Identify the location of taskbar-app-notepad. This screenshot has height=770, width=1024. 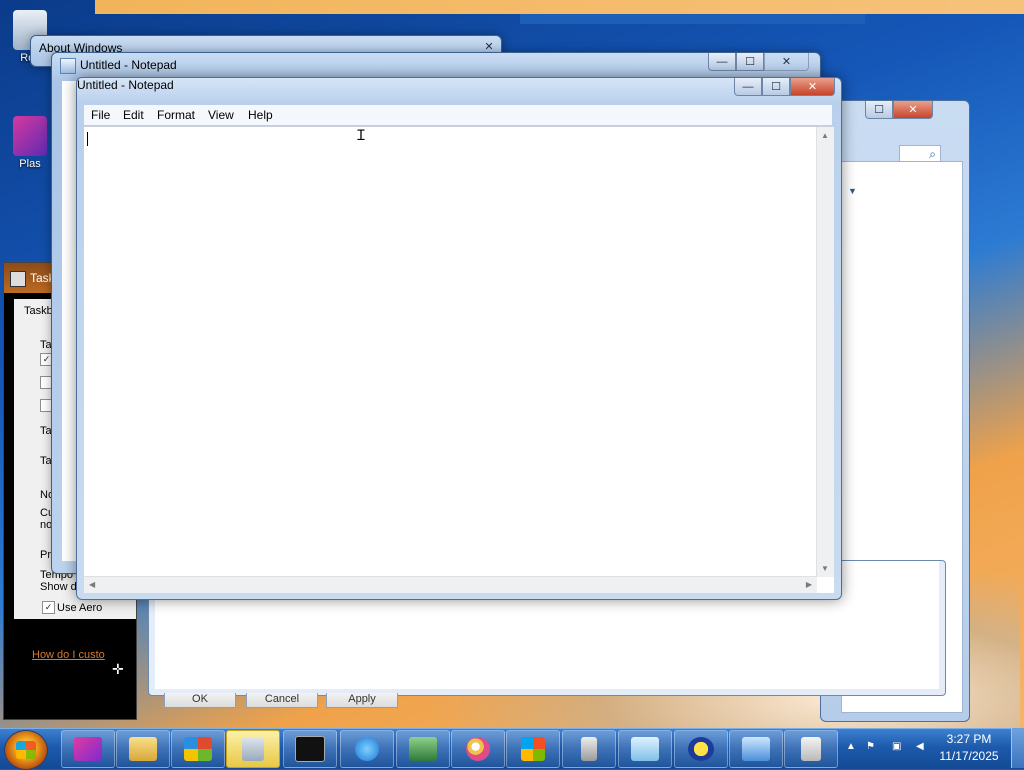
(645, 749).